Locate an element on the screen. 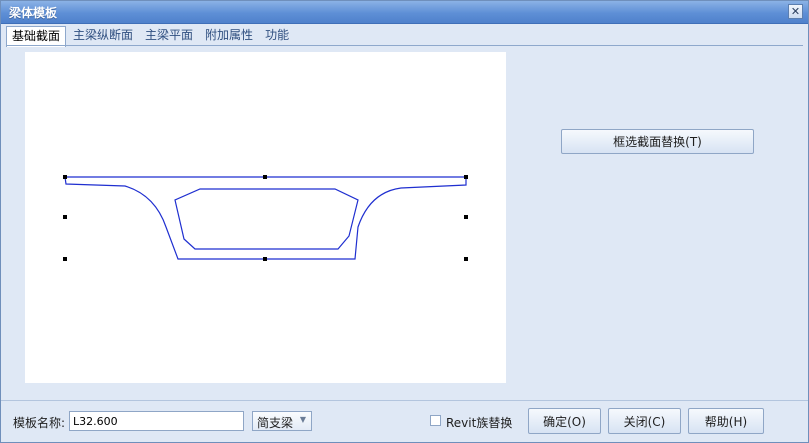  box-girder-section is located at coordinates (265, 218).